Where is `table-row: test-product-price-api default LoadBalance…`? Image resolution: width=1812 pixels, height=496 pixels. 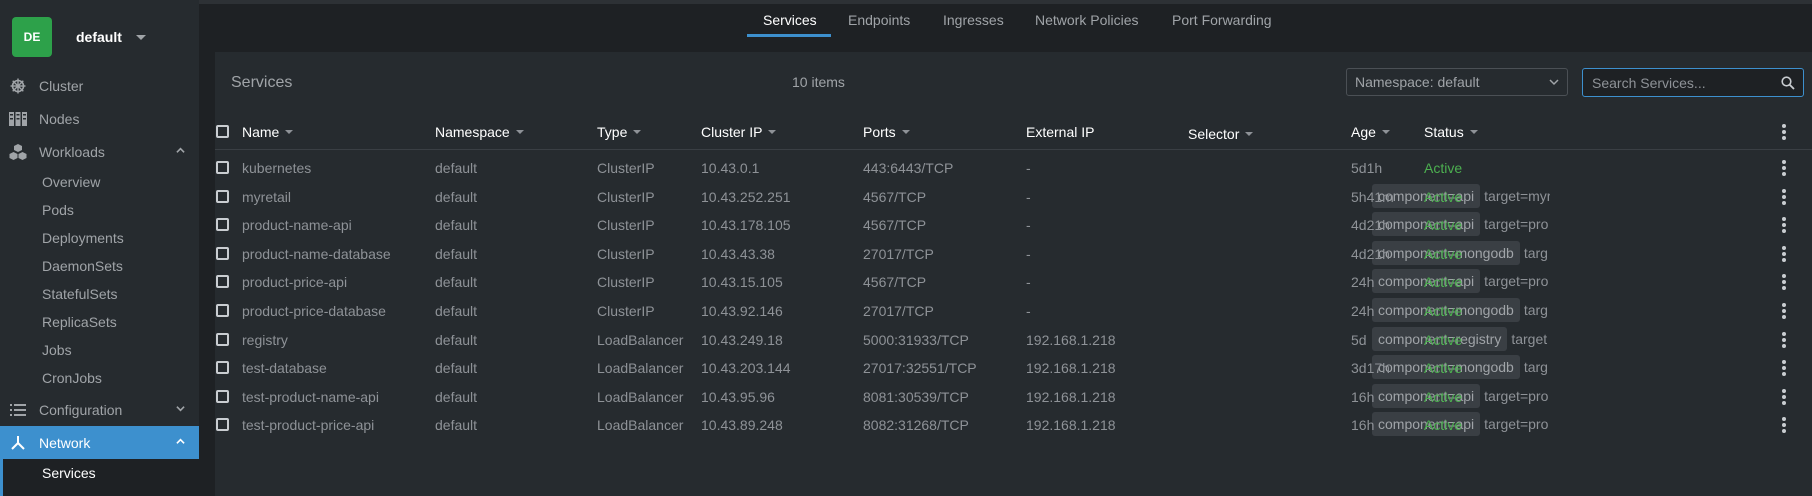 table-row: test-product-price-api default LoadBalance… is located at coordinates (1013, 424).